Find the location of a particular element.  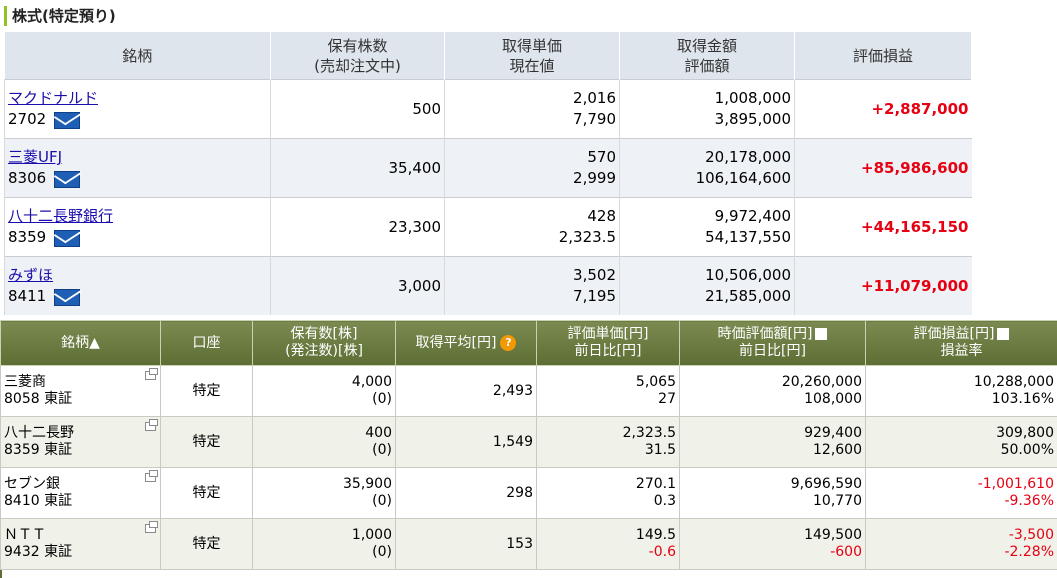

profit-loss-cell: +2,887,000 is located at coordinates (883, 109).